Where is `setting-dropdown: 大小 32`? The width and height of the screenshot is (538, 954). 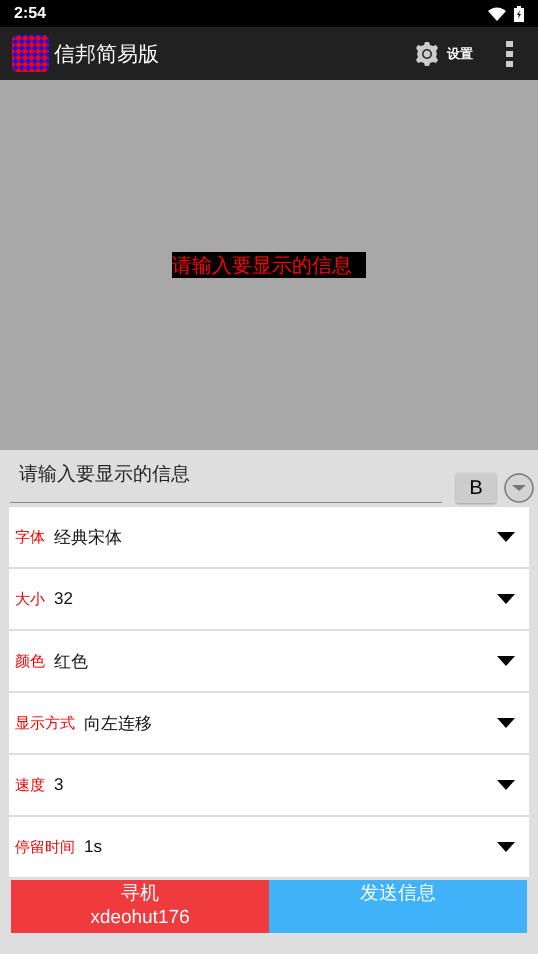 setting-dropdown: 大小 32 is located at coordinates (269, 599).